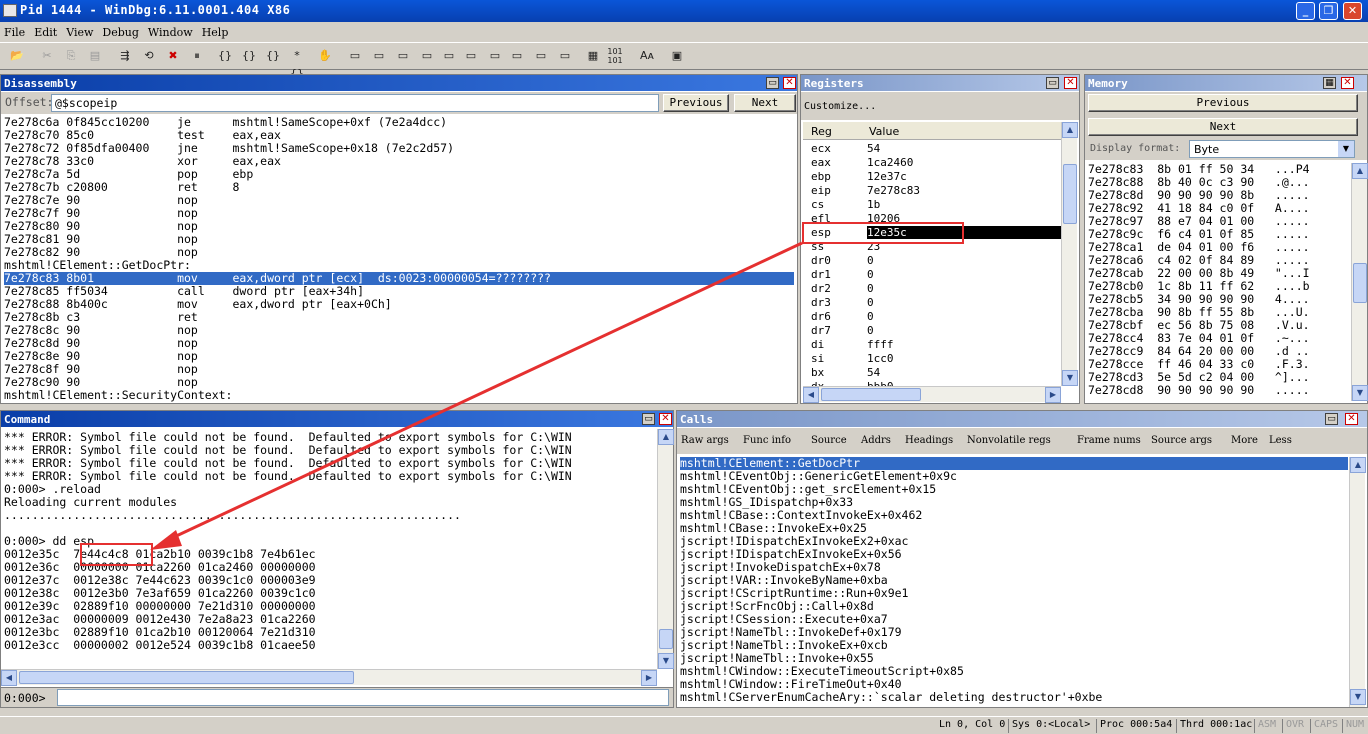 The height and width of the screenshot is (734, 1368). What do you see at coordinates (166, 540) in the screenshot?
I see `arrow-head` at bounding box center [166, 540].